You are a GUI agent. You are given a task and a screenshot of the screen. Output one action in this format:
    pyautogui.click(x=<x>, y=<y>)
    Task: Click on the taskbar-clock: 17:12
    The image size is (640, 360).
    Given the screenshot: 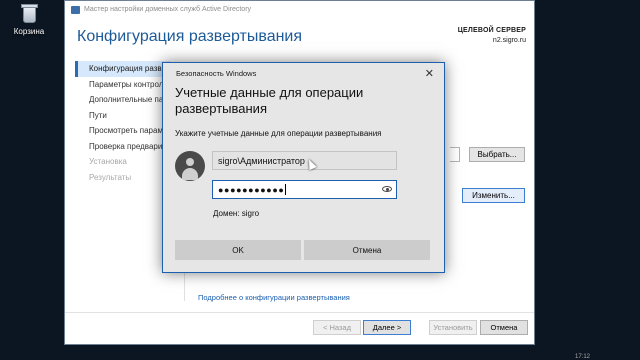 What is the action you would take?
    pyautogui.click(x=582, y=357)
    